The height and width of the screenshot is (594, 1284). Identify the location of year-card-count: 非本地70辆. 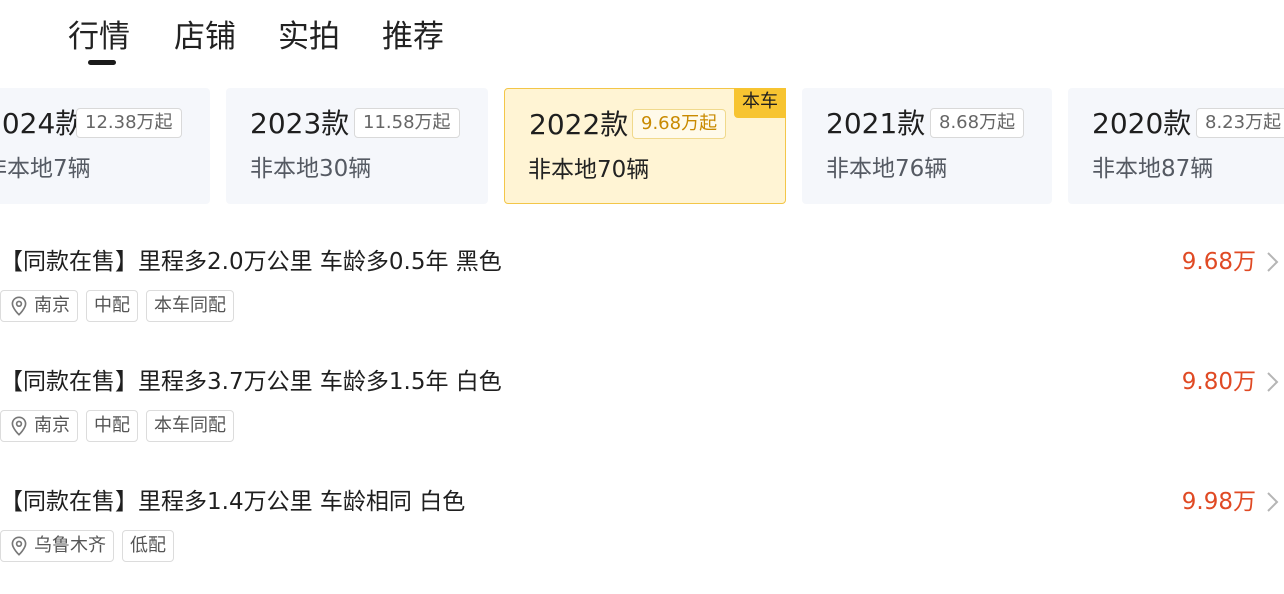
(589, 170).